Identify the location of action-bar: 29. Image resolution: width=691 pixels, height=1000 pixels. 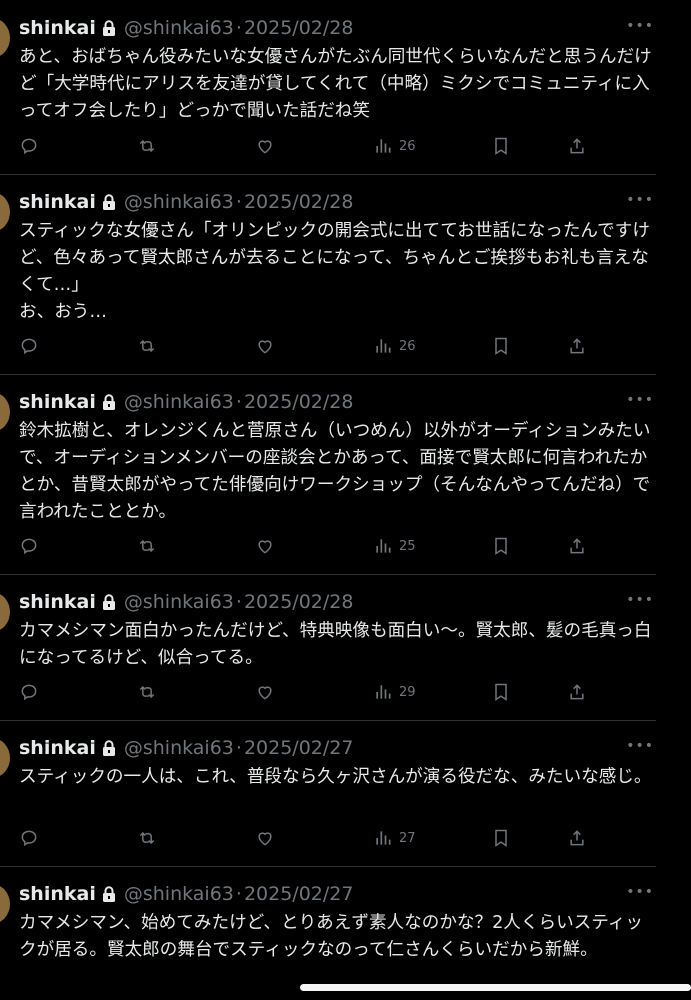
(319, 692).